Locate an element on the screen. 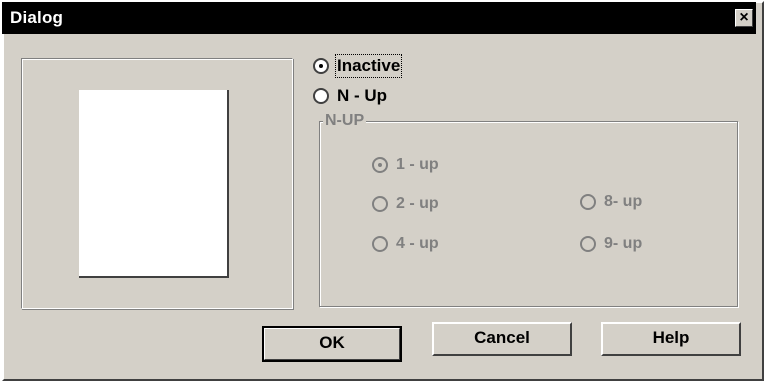  radio-nup-indicator is located at coordinates (321, 96).